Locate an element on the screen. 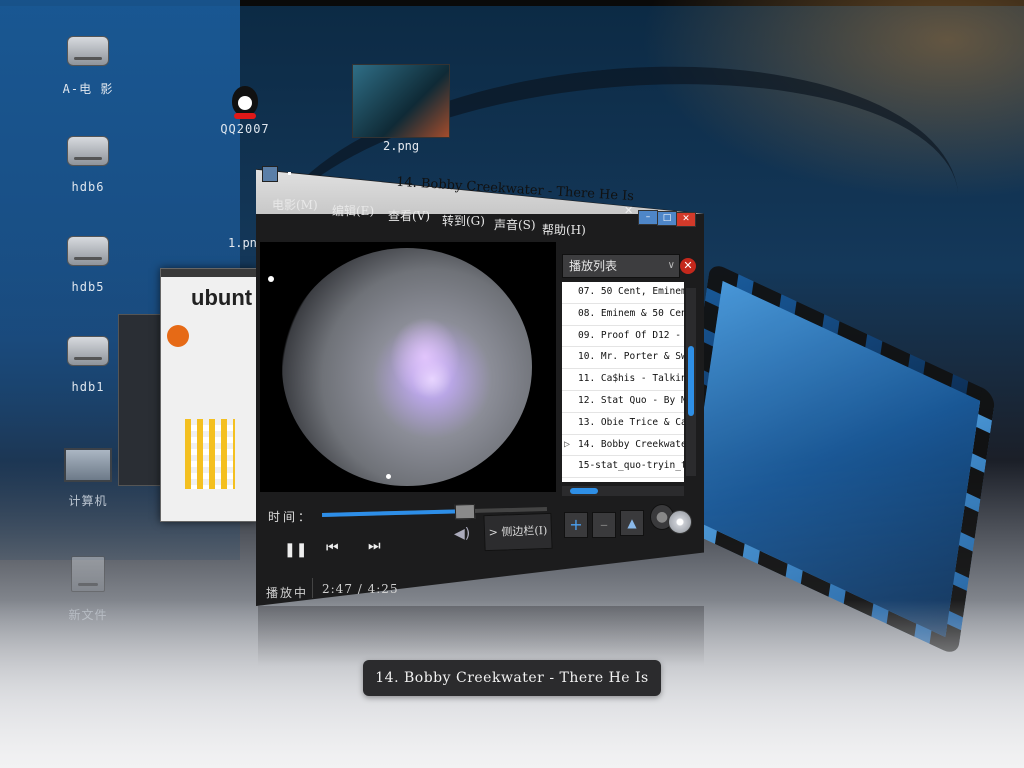  desktop-icon-movies: A-电 影 is located at coordinates (88, 66).